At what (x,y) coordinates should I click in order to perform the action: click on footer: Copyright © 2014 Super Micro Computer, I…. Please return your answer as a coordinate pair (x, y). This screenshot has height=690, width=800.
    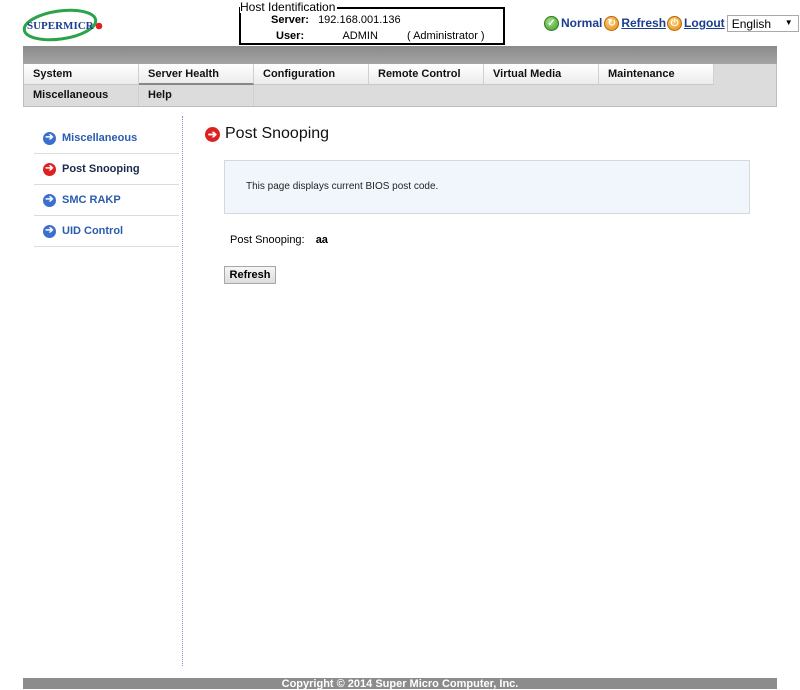
    Looking at the image, I should click on (400, 684).